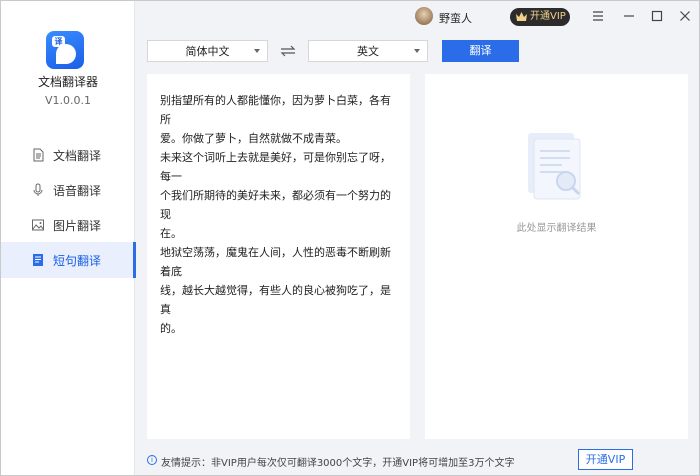 The image size is (700, 476). I want to click on sidebar-item-image-translate: 图片翻译, so click(68, 225).